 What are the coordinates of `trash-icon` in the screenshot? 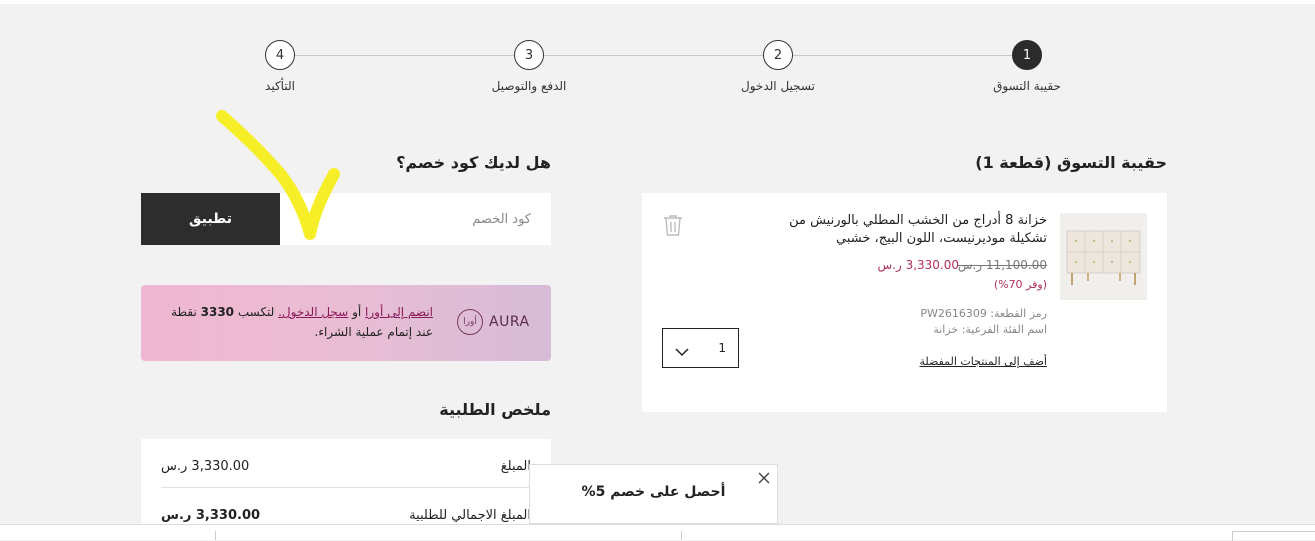 It's located at (673, 225).